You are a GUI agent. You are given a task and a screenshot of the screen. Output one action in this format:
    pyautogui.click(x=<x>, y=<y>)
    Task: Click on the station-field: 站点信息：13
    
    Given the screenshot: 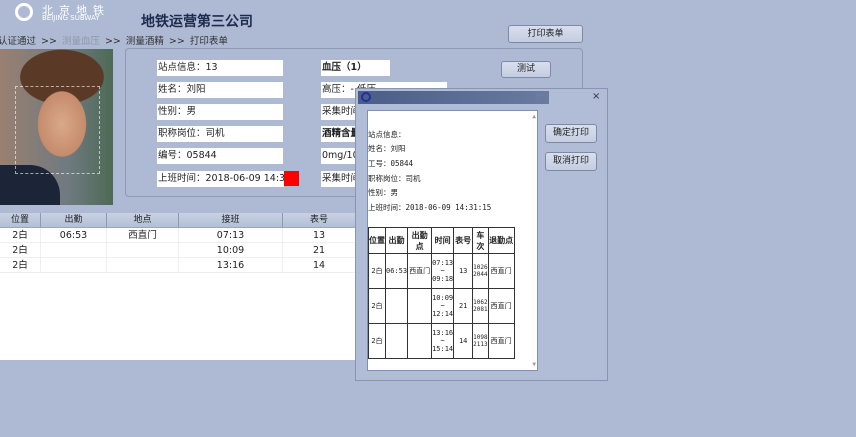 What is the action you would take?
    pyautogui.click(x=220, y=68)
    